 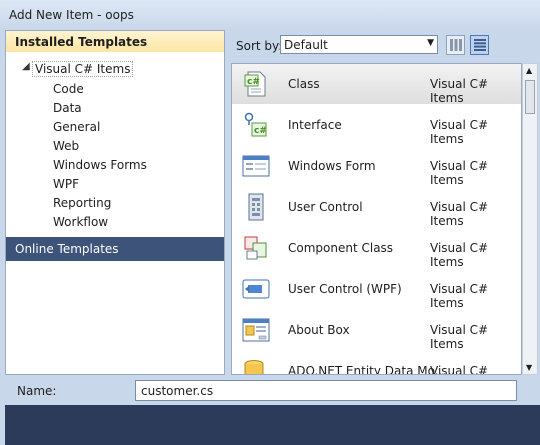 I want to click on item-name: Component Class, so click(x=341, y=248).